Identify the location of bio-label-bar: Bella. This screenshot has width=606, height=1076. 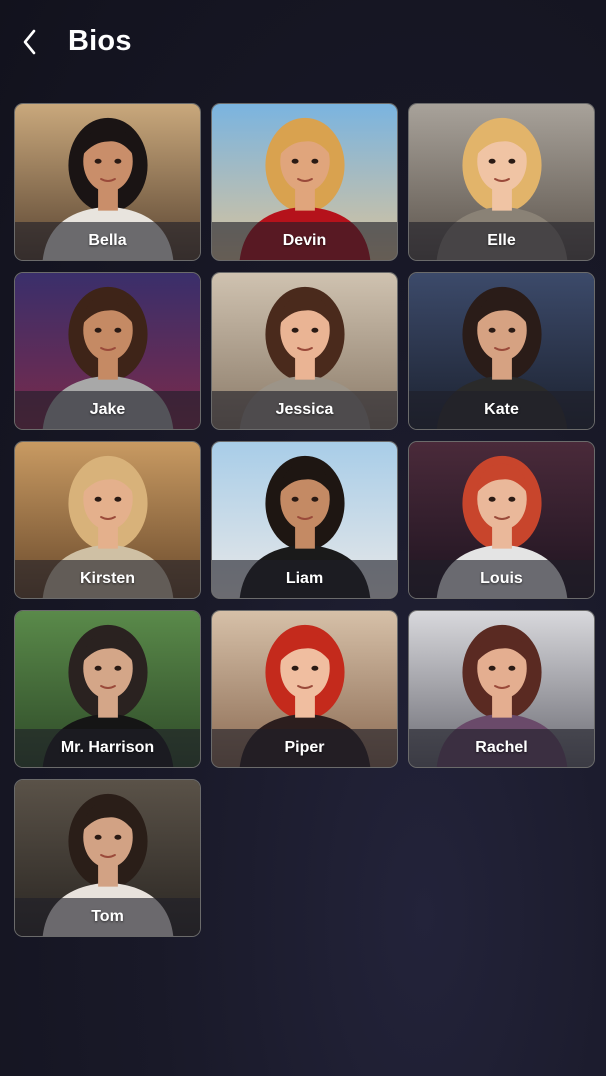
(107, 241).